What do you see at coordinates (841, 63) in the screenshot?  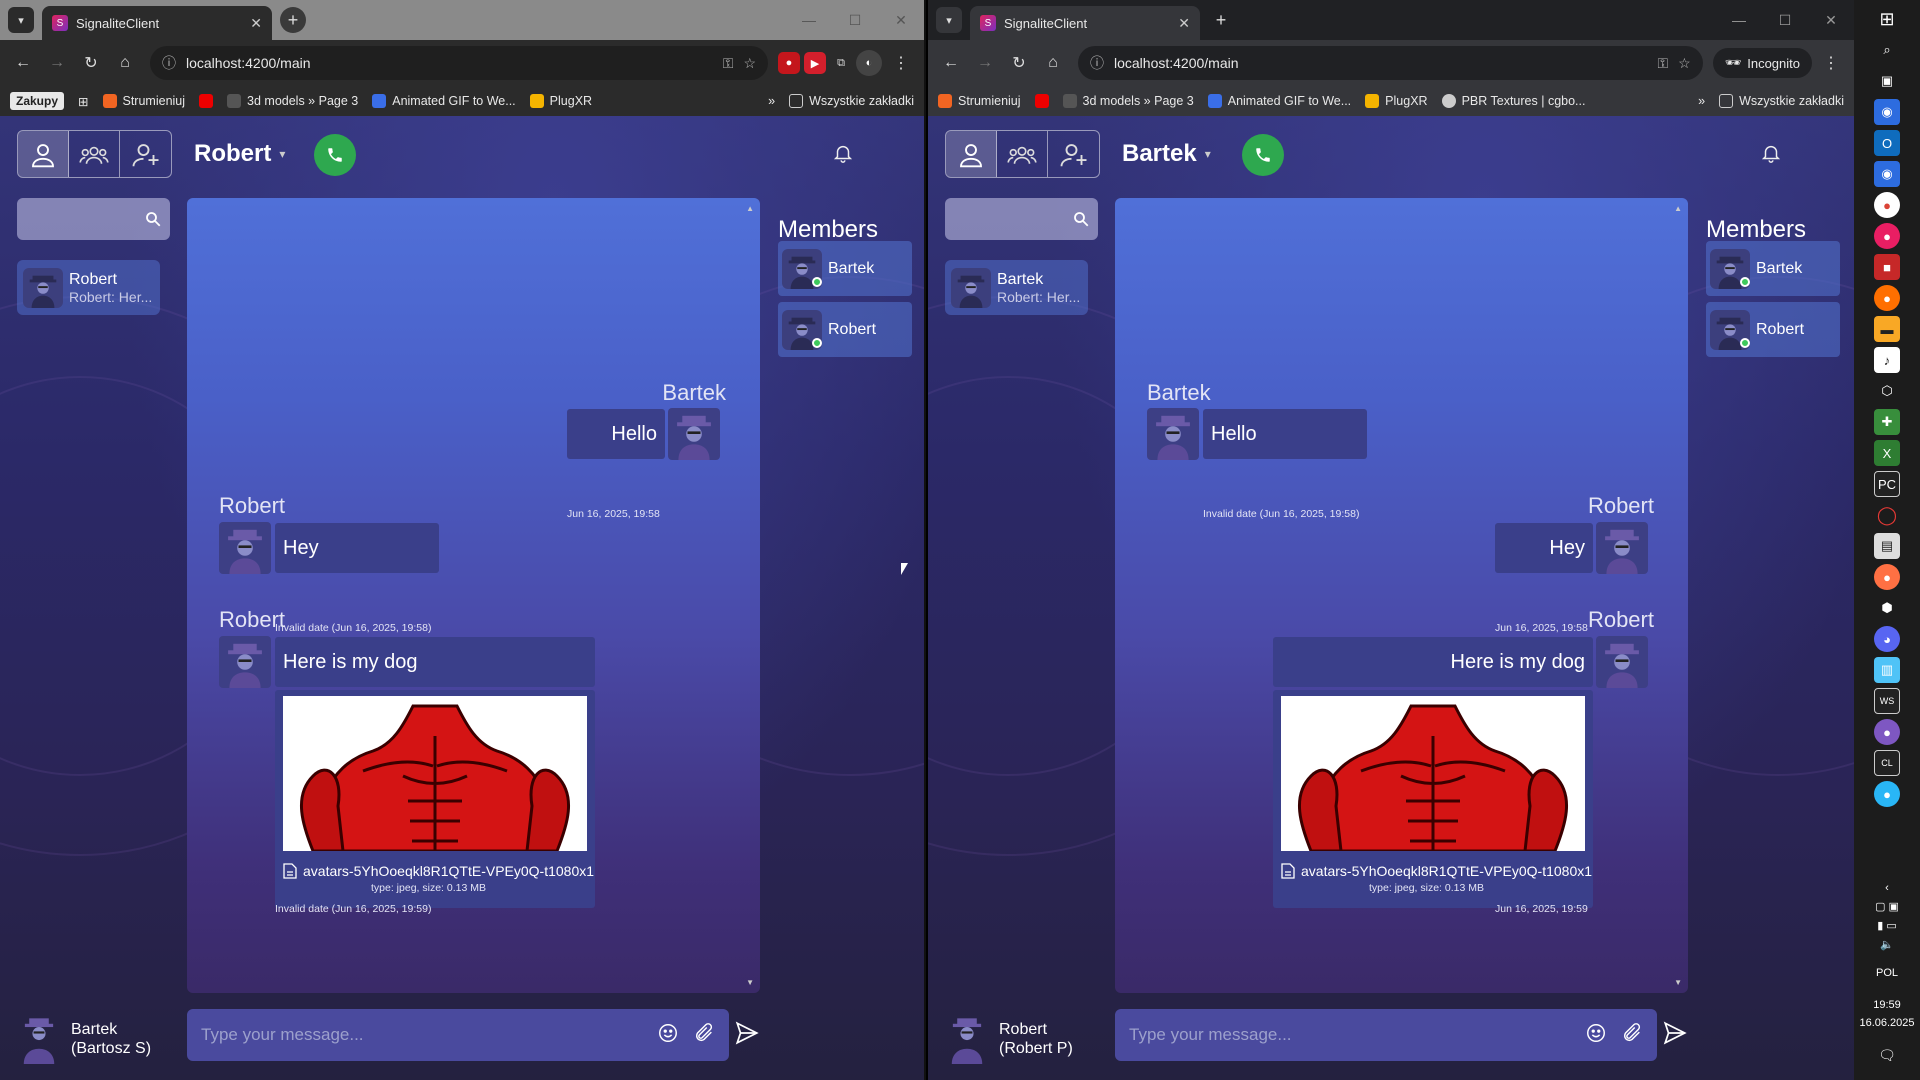 I see `extensions-puzzle-icon: ⧉` at bounding box center [841, 63].